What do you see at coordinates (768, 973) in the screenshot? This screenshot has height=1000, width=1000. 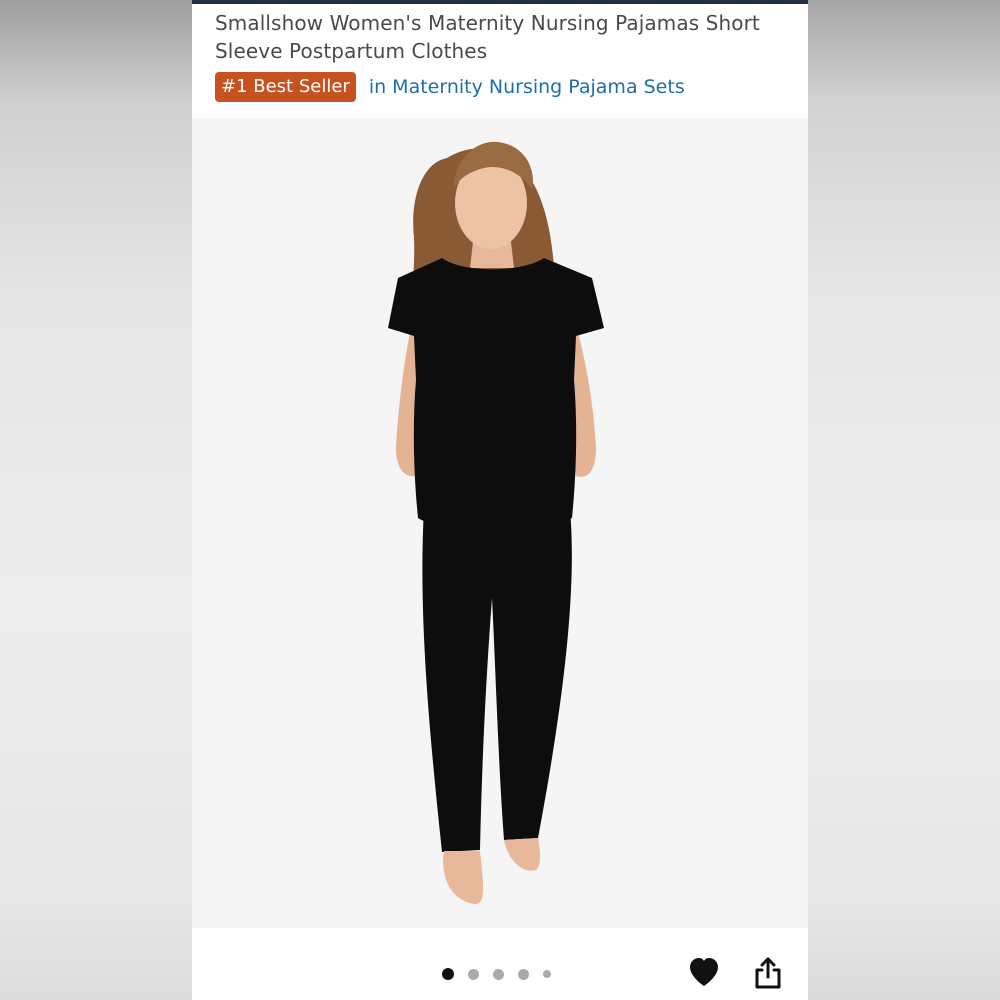 I see `share-icon` at bounding box center [768, 973].